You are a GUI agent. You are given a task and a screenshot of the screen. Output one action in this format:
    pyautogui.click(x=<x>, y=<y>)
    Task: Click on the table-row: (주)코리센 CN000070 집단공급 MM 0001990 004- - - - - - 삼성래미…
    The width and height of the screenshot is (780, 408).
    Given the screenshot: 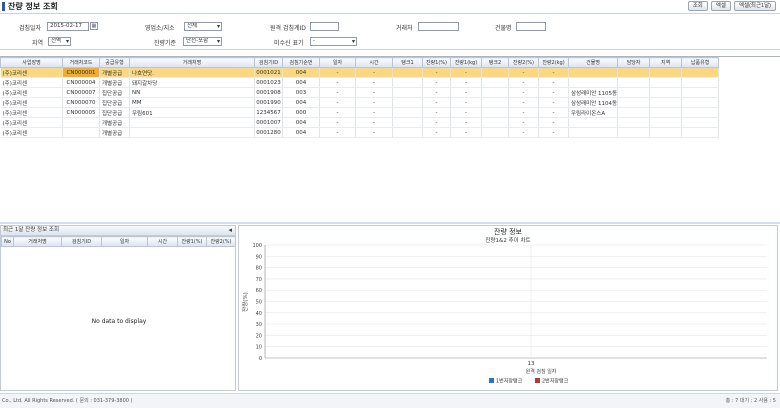 What is the action you would take?
    pyautogui.click(x=360, y=102)
    